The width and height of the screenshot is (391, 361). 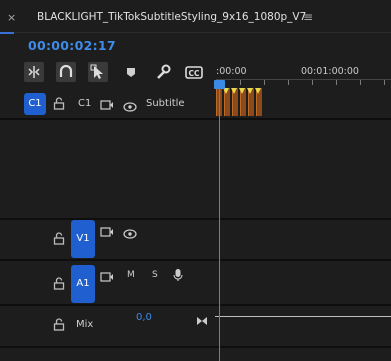 What do you see at coordinates (144, 317) in the screenshot?
I see `mix-volume-value: 0,0` at bounding box center [144, 317].